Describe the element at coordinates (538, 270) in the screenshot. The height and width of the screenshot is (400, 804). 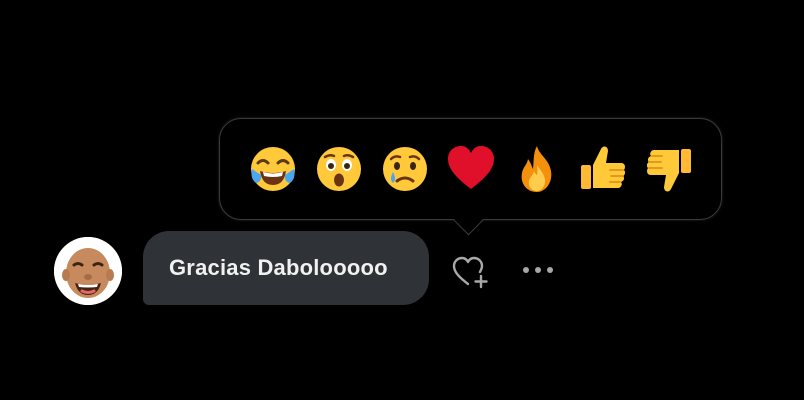
I see `more-horizontal-icon` at that location.